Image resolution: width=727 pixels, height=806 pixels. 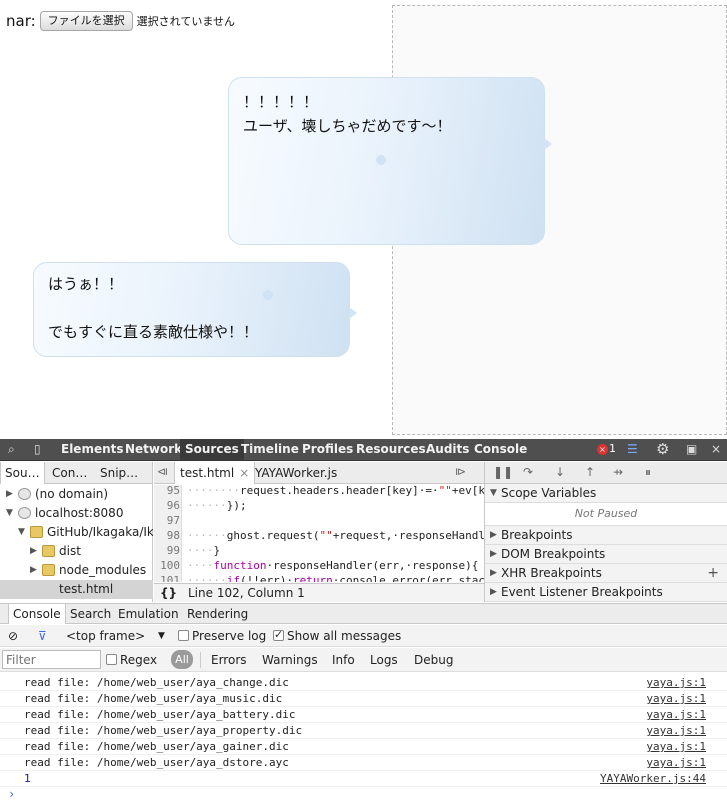 I want to click on frame-select: <top frame>, so click(x=105, y=636).